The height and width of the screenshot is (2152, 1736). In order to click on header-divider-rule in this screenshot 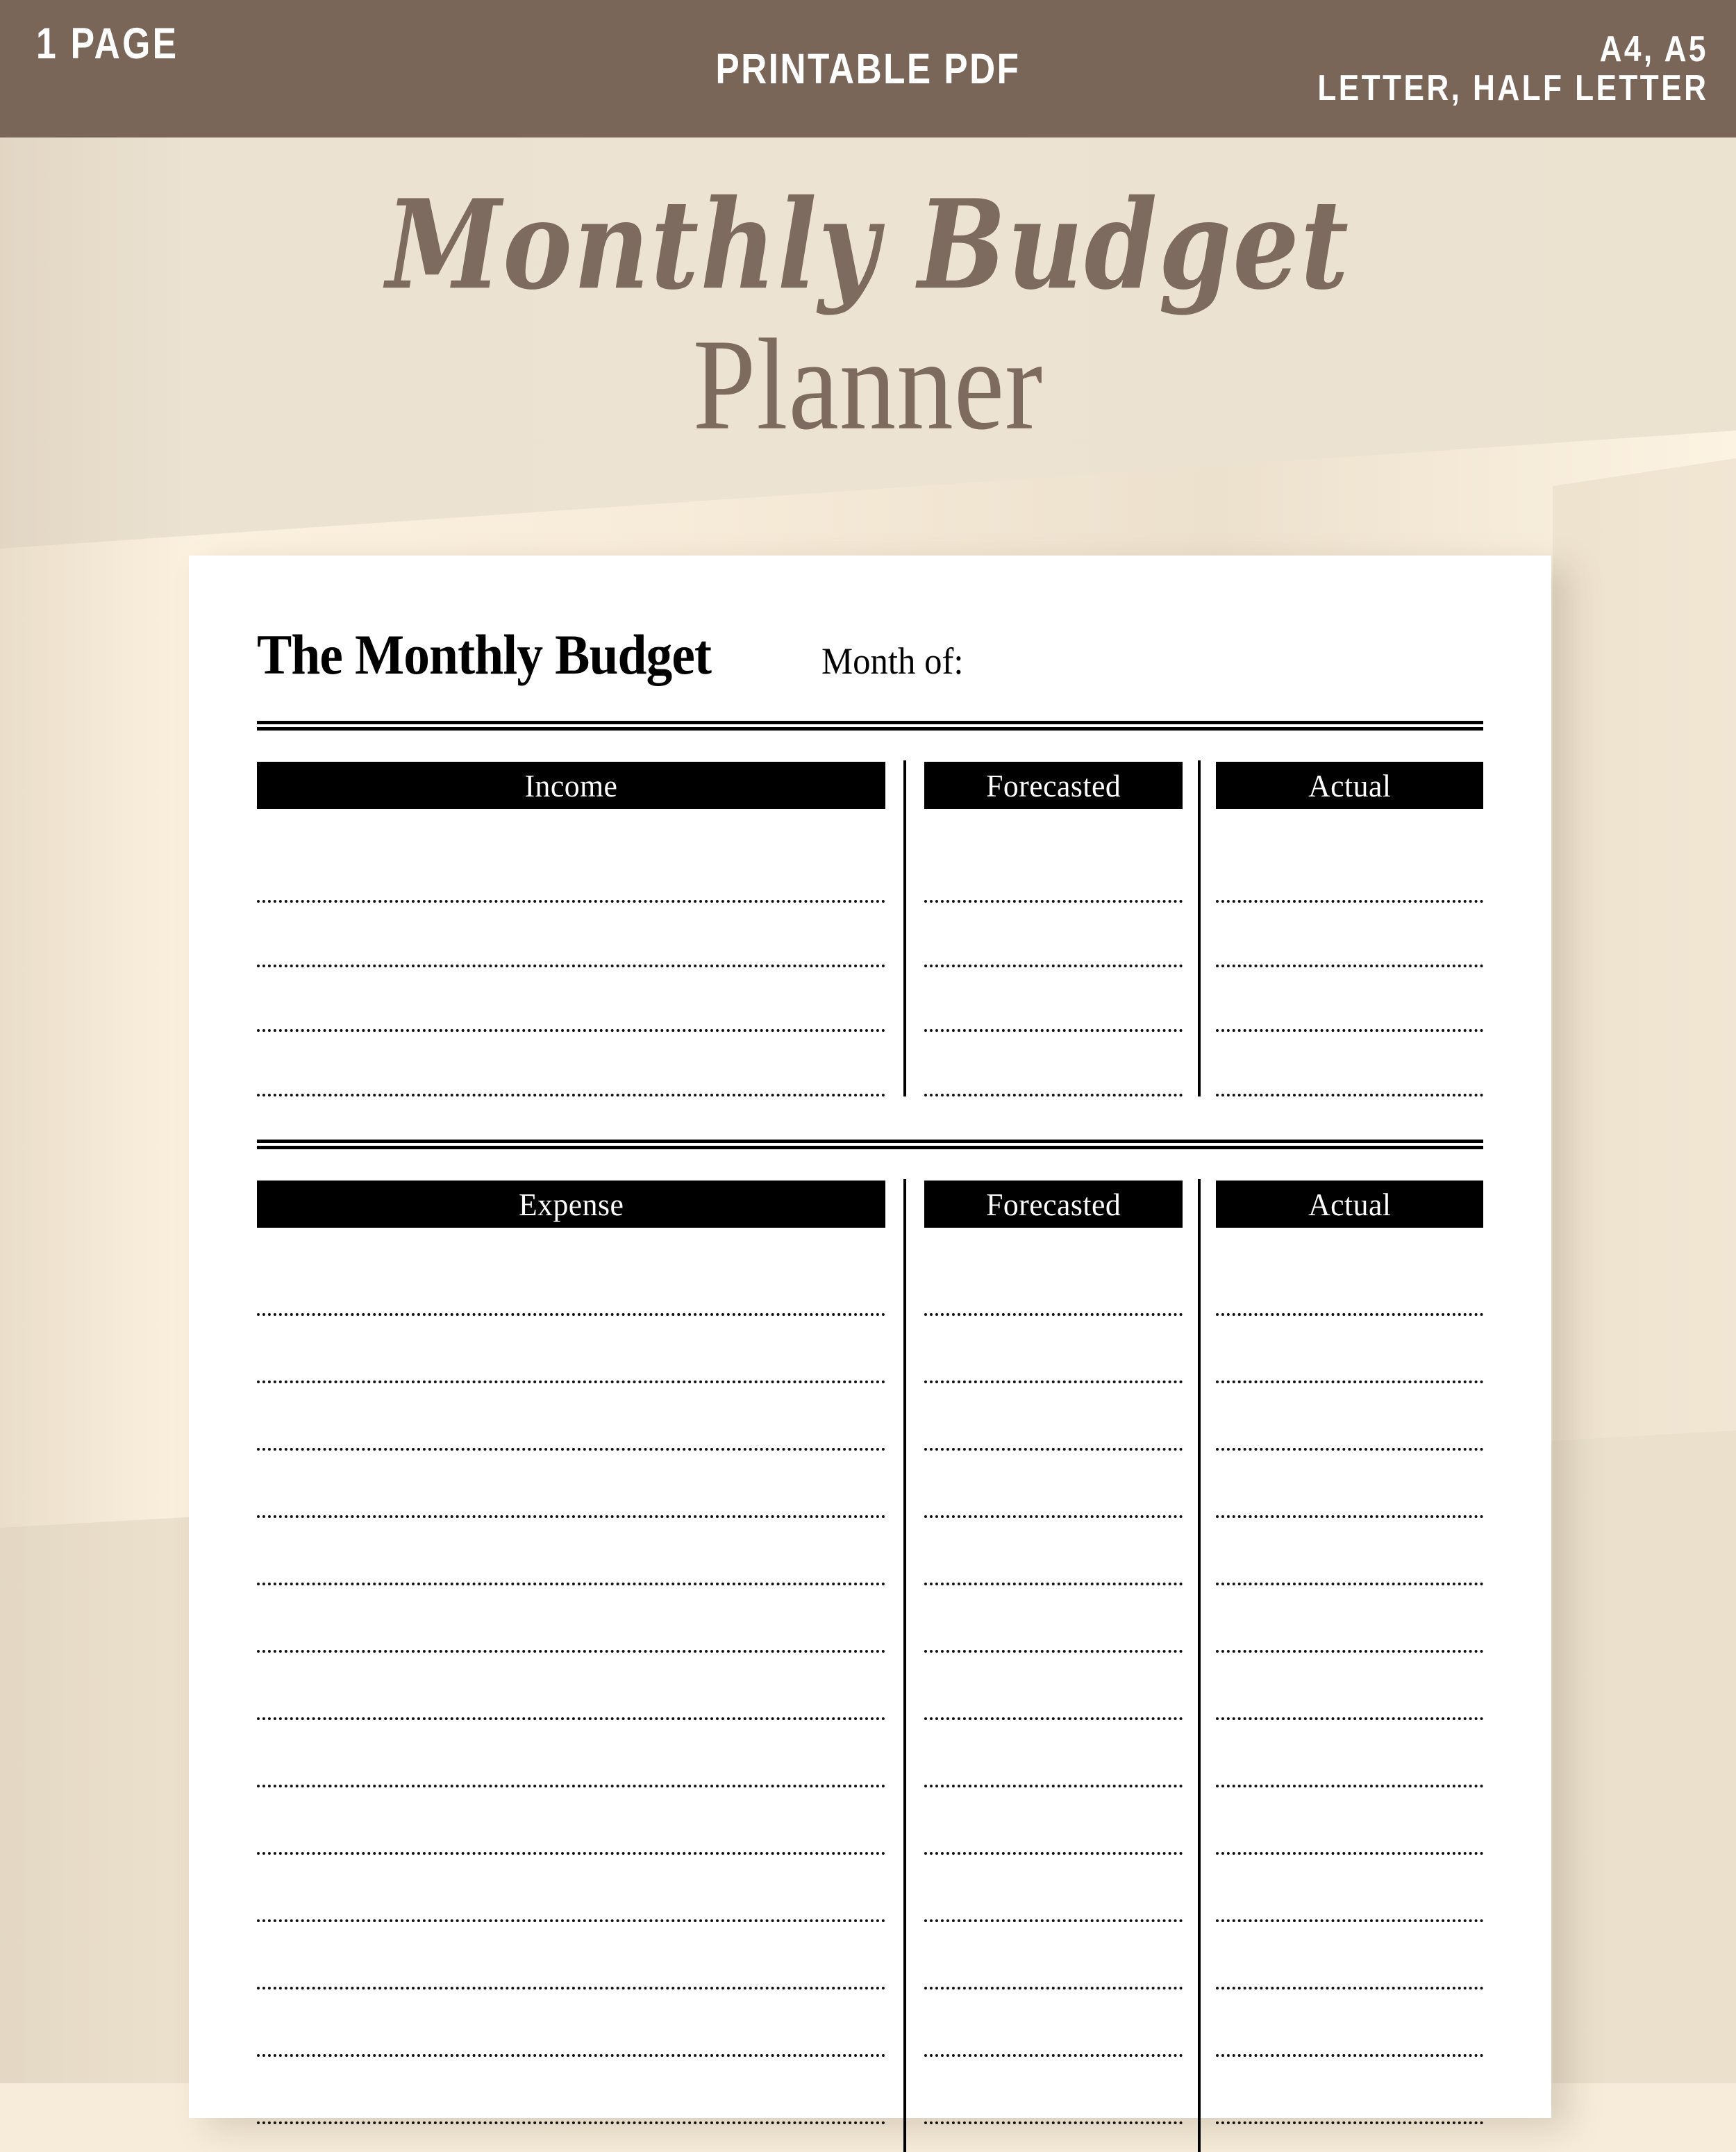, I will do `click(870, 726)`.